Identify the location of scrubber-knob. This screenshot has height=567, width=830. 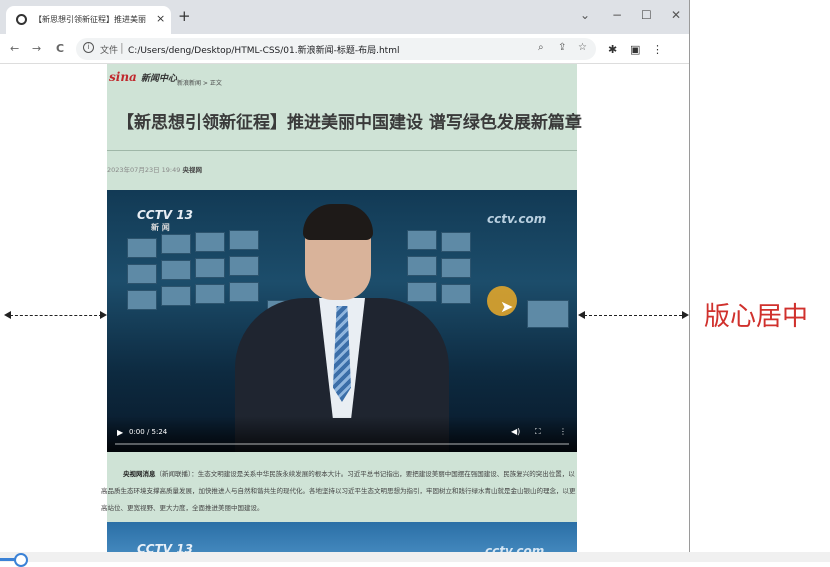
(21, 560).